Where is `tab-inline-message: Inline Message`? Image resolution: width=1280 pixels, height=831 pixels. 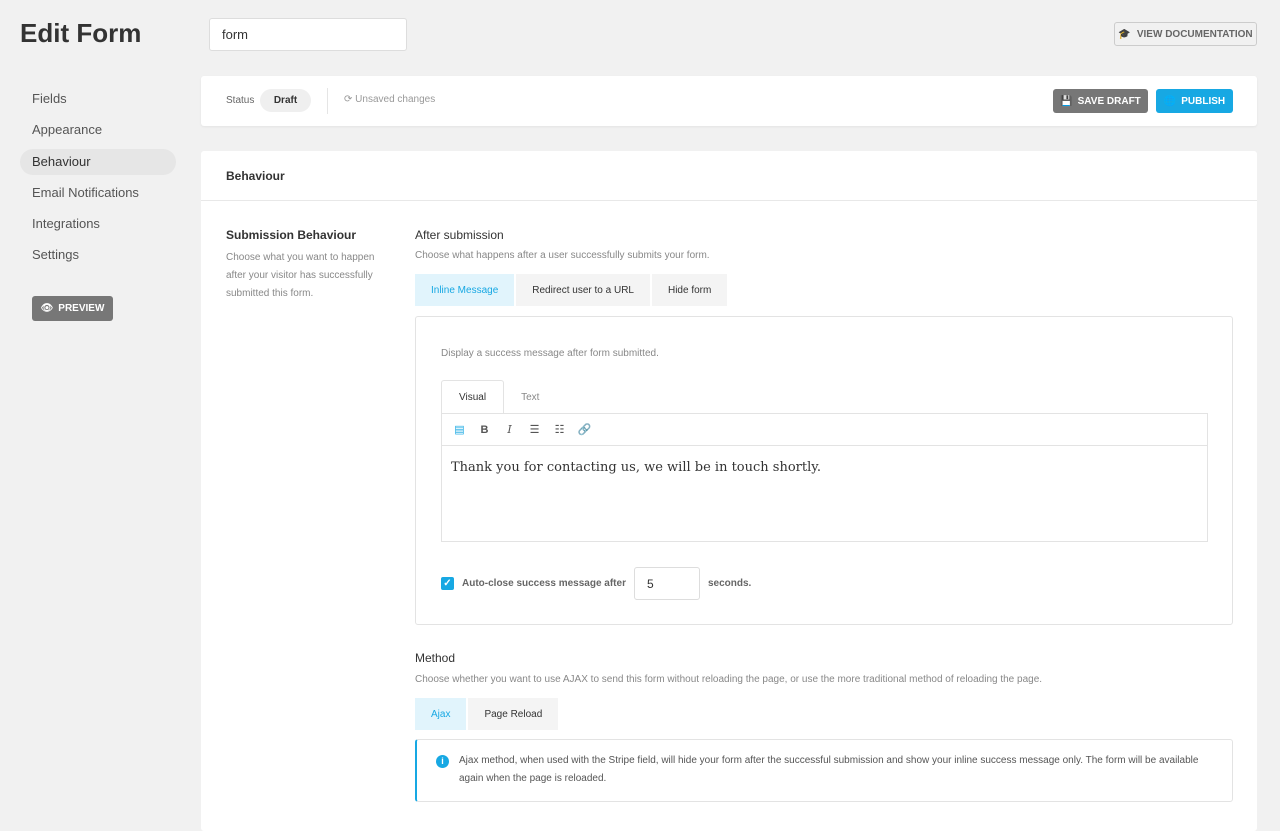 tab-inline-message: Inline Message is located at coordinates (465, 290).